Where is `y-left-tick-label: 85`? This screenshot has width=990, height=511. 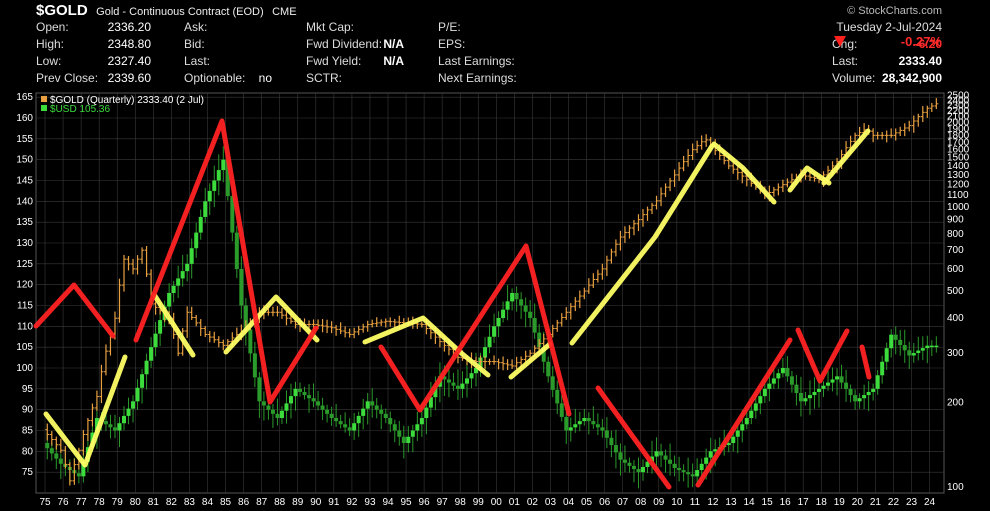 y-left-tick-label: 85 is located at coordinates (28, 431).